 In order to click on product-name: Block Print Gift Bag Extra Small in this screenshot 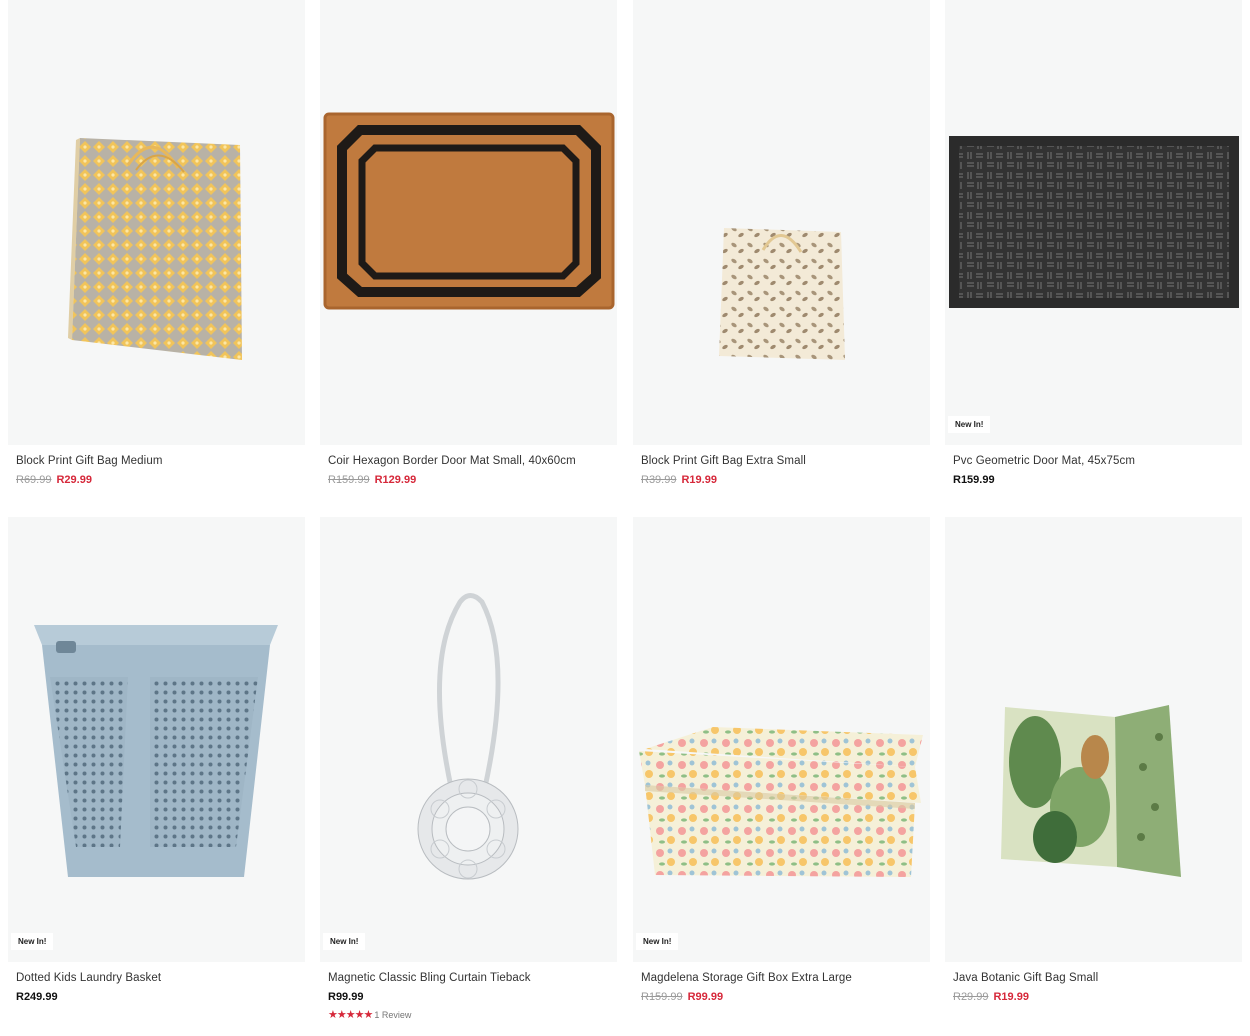, I will do `click(785, 461)`.